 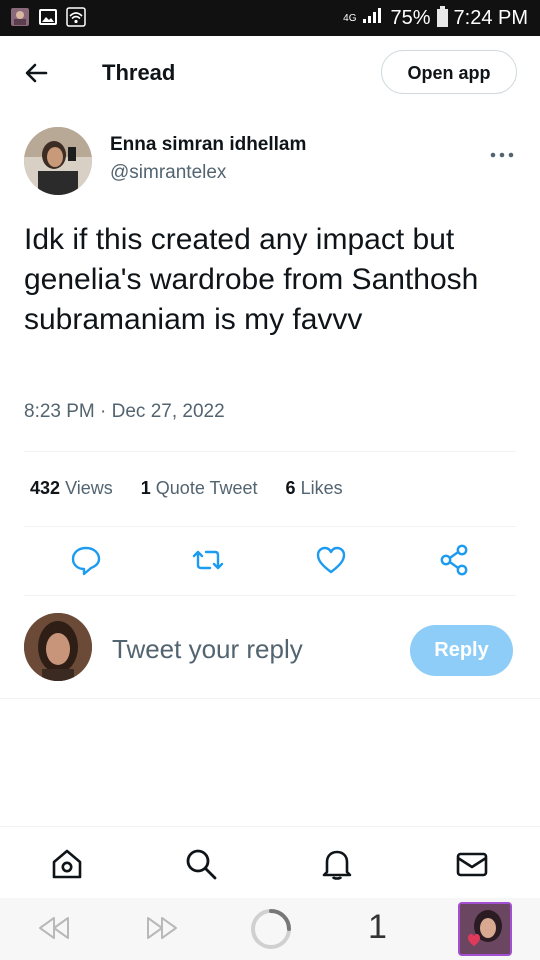 I want to click on author-avatar, so click(x=58, y=161).